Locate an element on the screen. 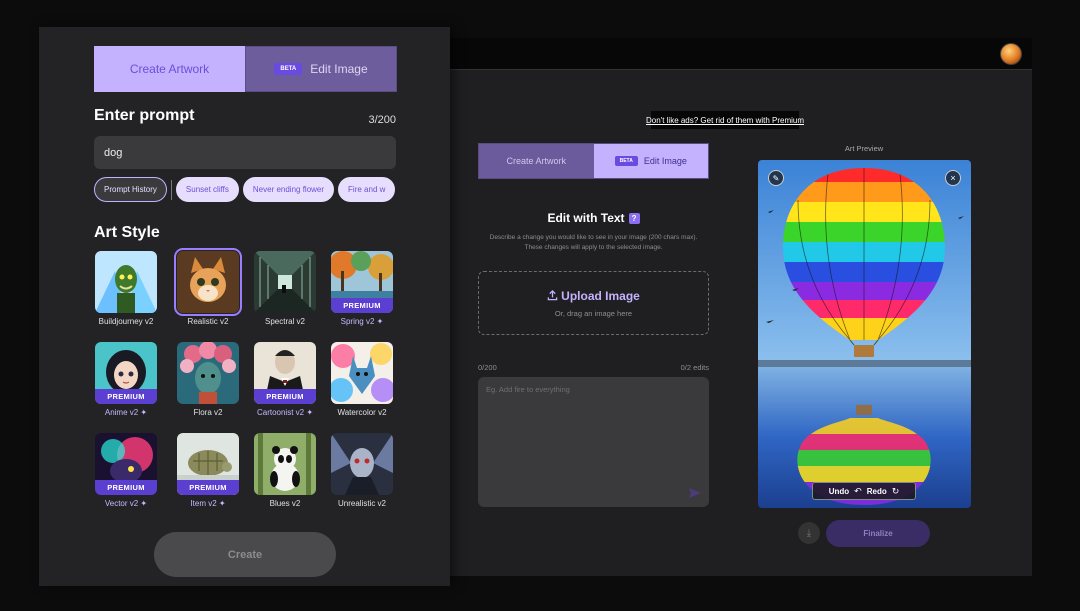 The width and height of the screenshot is (1080, 611). user-avatar is located at coordinates (1011, 54).